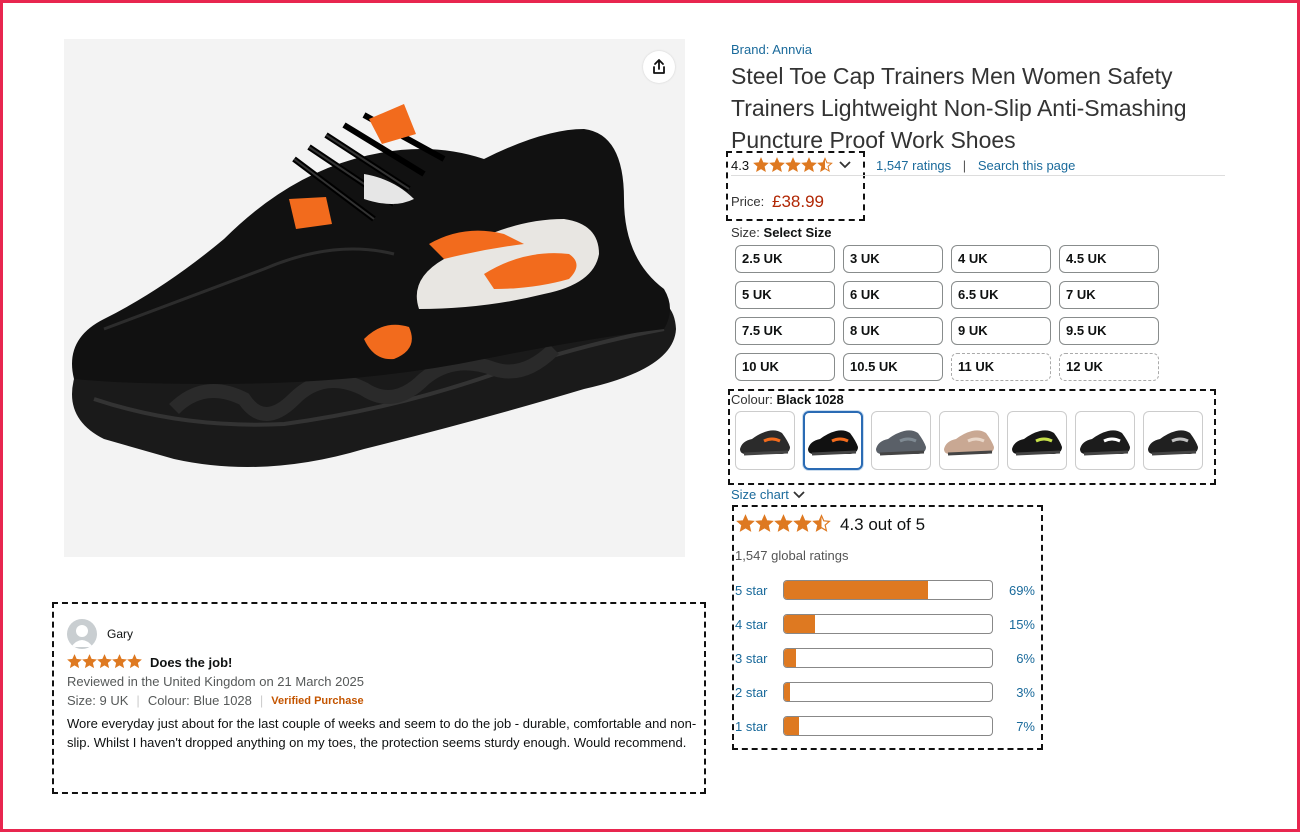  I want to click on reviewer-name: Gary, so click(120, 634).